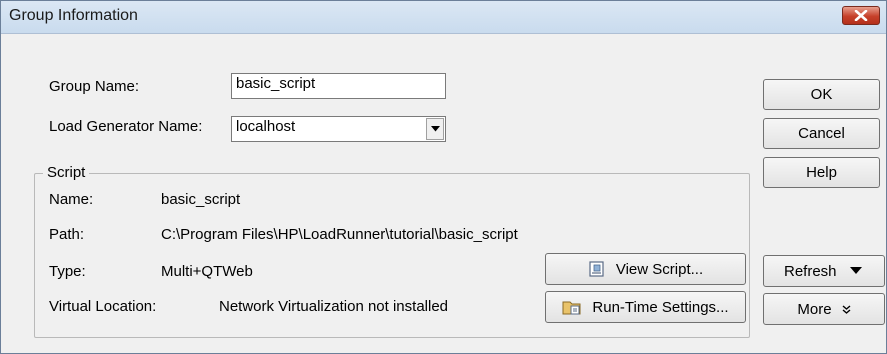 This screenshot has width=887, height=354. What do you see at coordinates (334, 306) in the screenshot?
I see `virtual-location-value: Network Virtualization not installed` at bounding box center [334, 306].